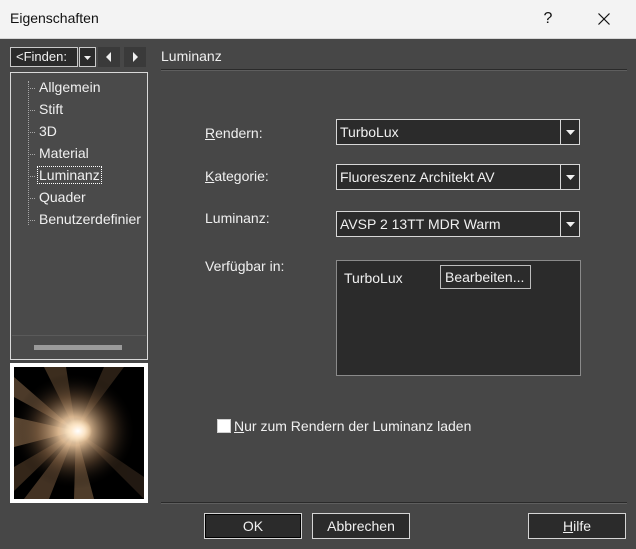 Image resolution: width=636 pixels, height=549 pixels. I want to click on section-title: Luminanz, so click(191, 56).